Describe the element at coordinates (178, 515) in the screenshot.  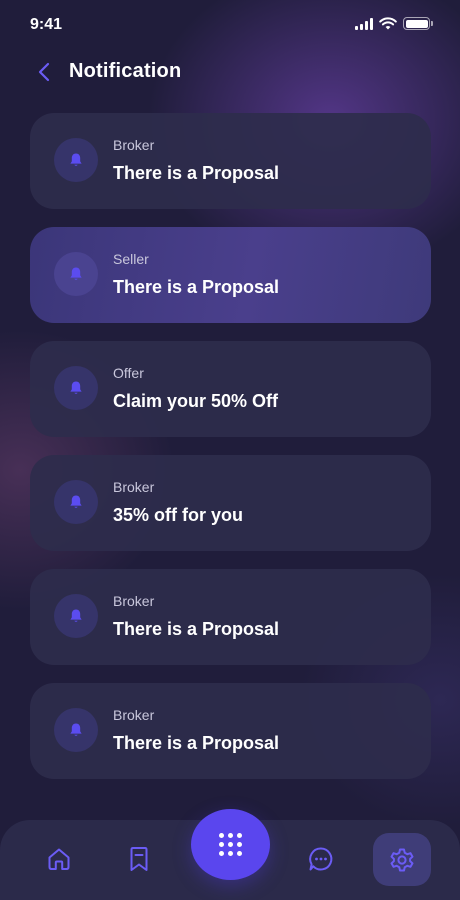
I see `notification-message: 35% off for you` at that location.